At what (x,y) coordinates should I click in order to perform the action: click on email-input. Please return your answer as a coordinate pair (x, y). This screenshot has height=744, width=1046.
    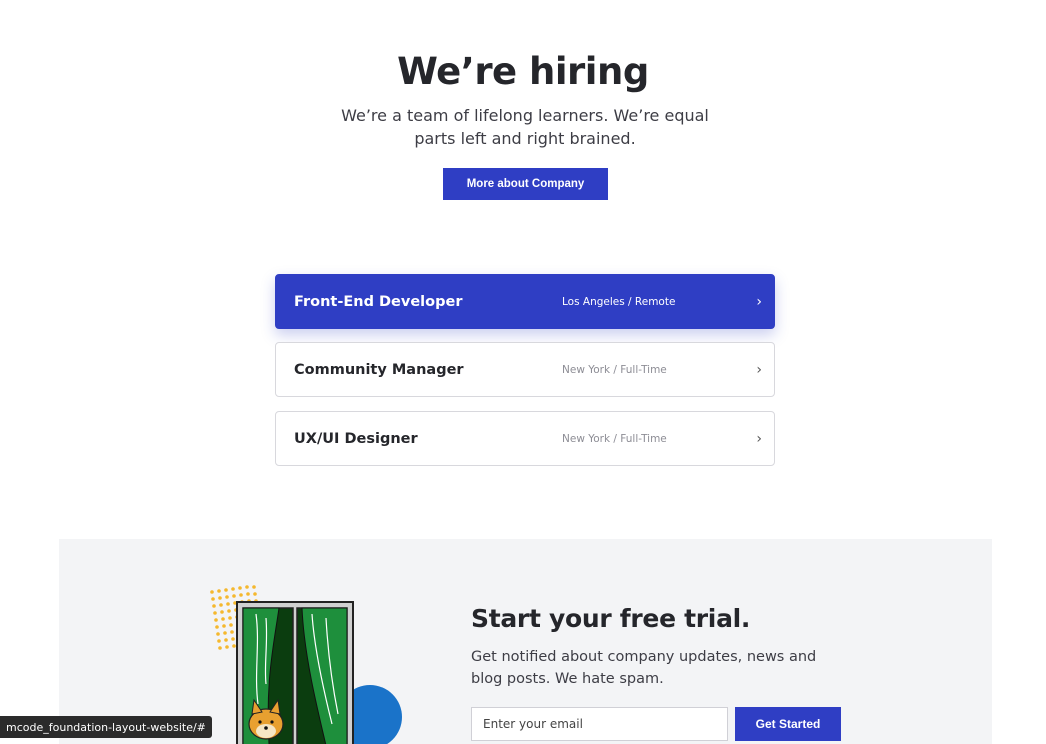
    Looking at the image, I should click on (599, 724).